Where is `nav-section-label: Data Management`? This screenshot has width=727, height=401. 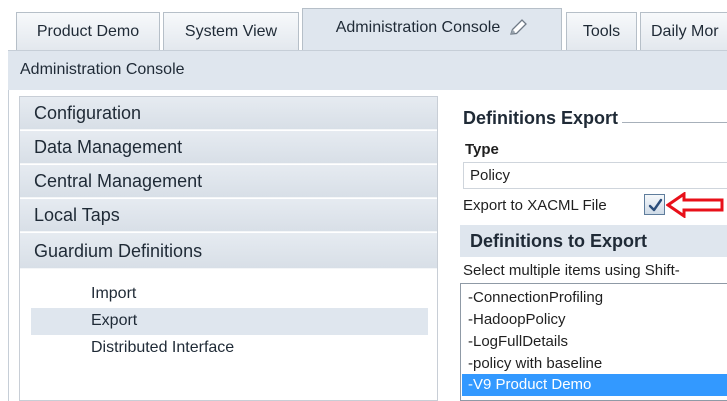
nav-section-label: Data Management is located at coordinates (108, 147).